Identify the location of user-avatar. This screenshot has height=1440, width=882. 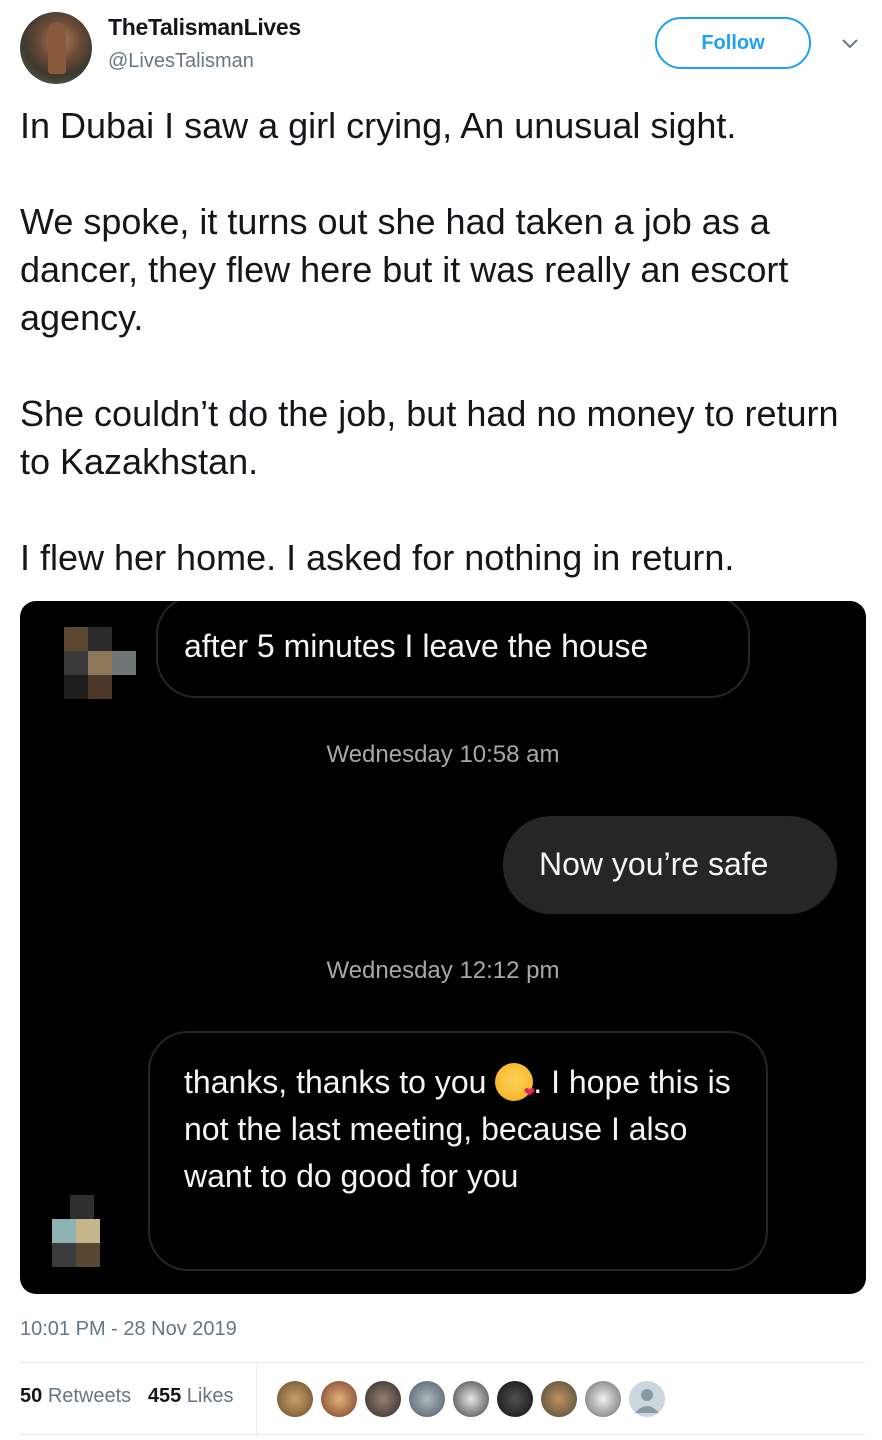
(56, 48).